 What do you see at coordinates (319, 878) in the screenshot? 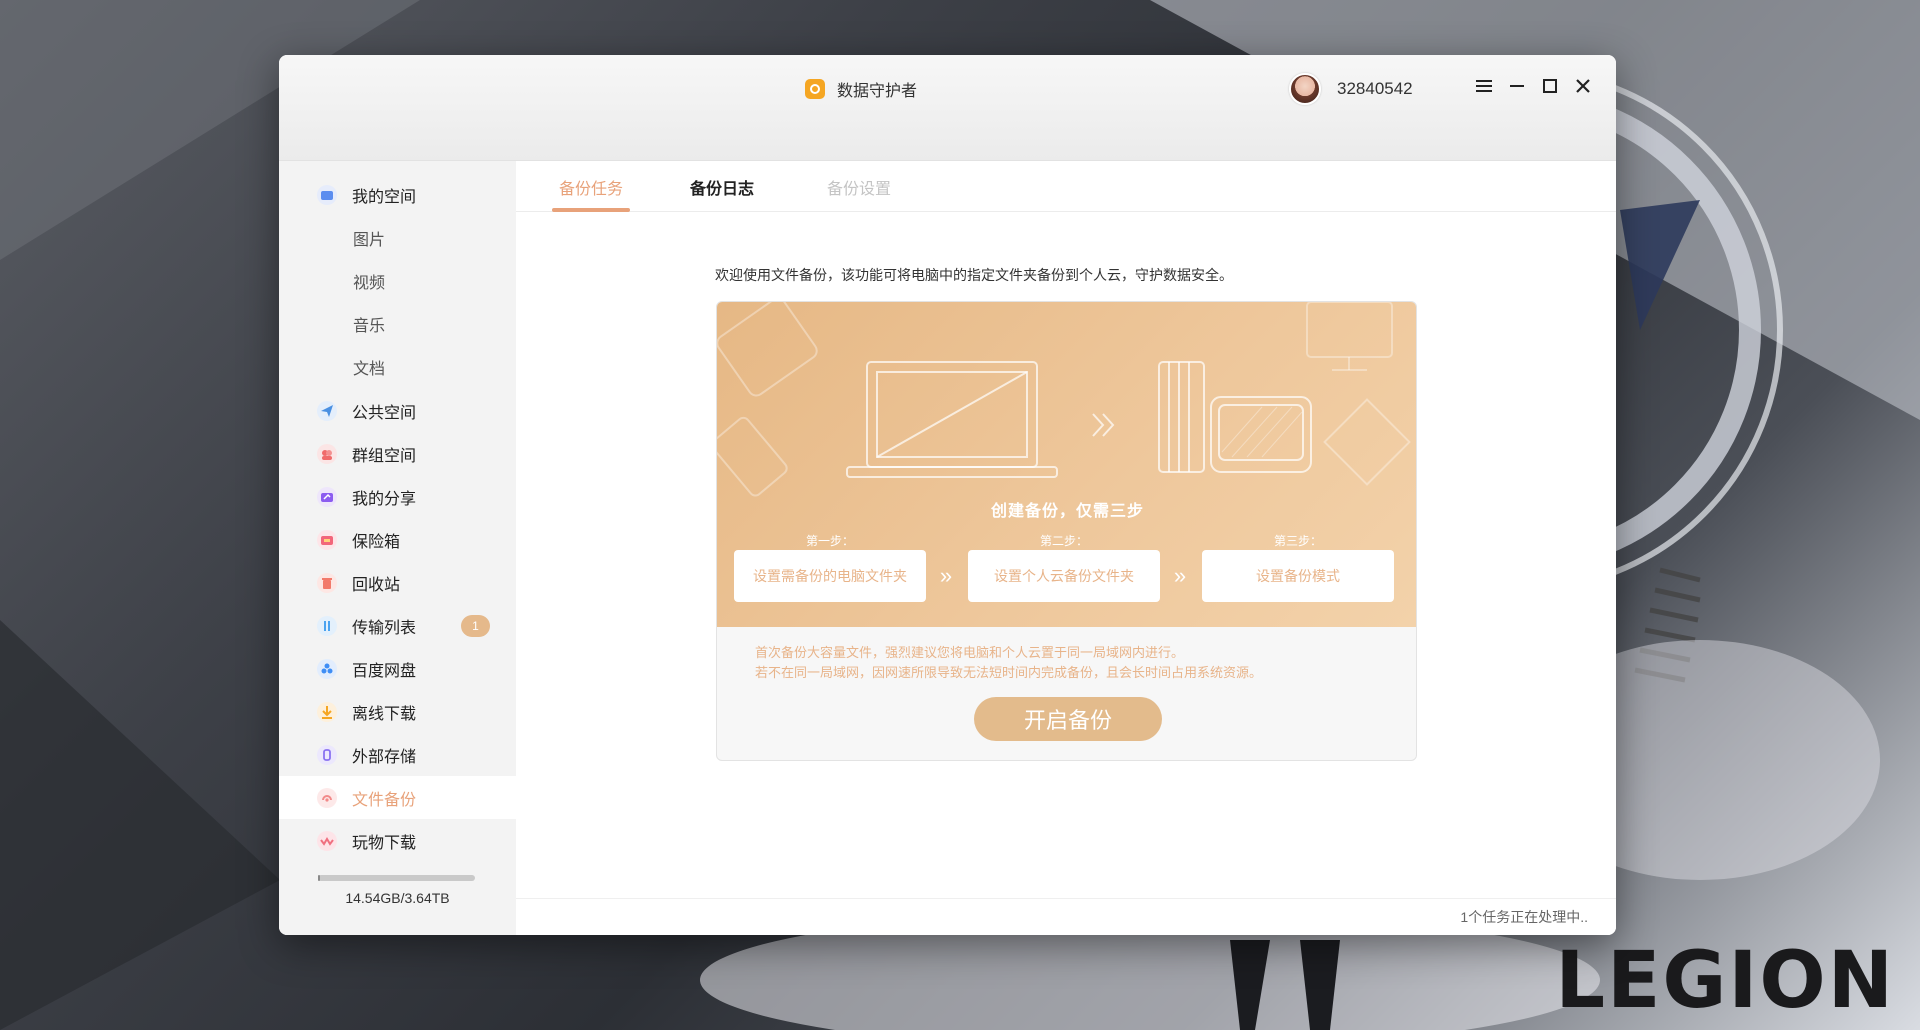
I see `storage-usage-fill` at bounding box center [319, 878].